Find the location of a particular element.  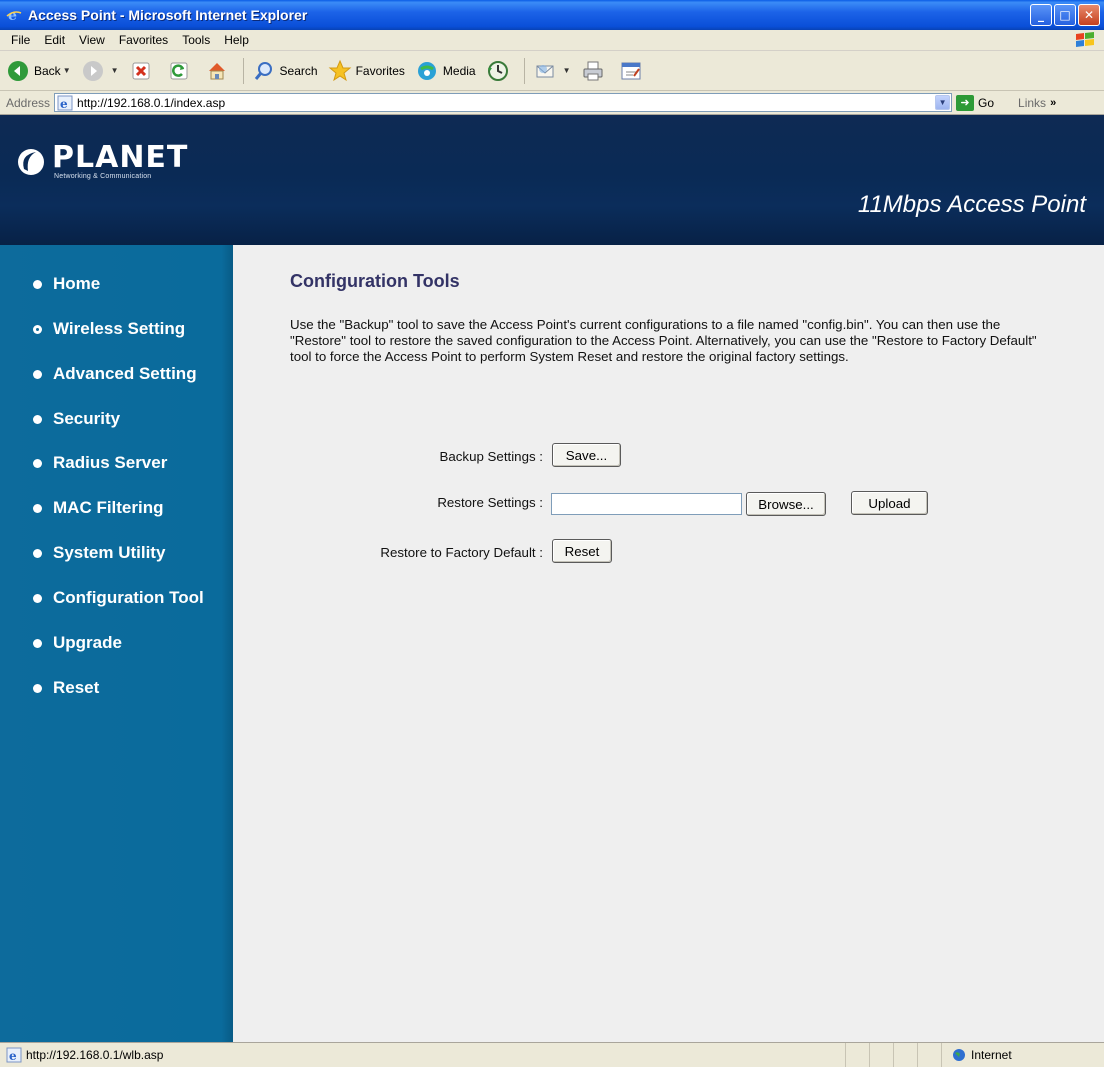

media-button: Media is located at coordinates (445, 71).